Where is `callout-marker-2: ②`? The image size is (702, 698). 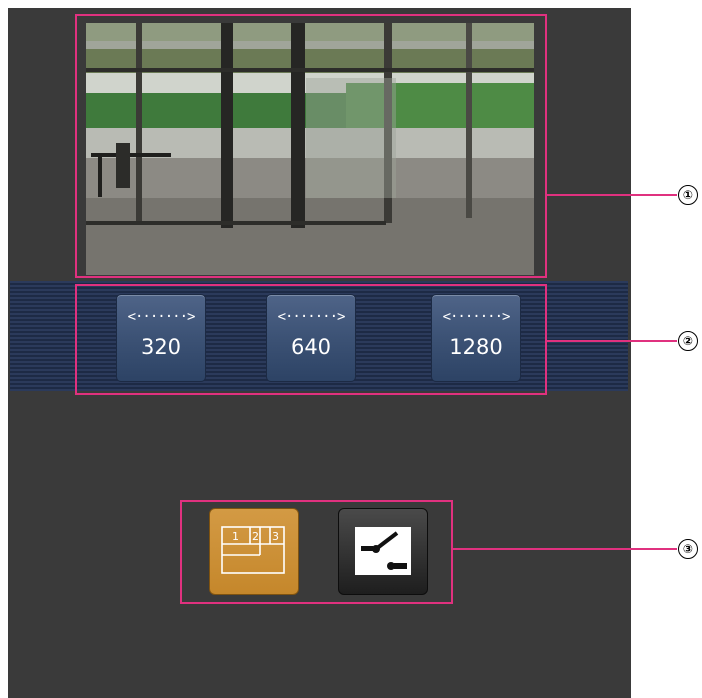
callout-marker-2: ② is located at coordinates (688, 341).